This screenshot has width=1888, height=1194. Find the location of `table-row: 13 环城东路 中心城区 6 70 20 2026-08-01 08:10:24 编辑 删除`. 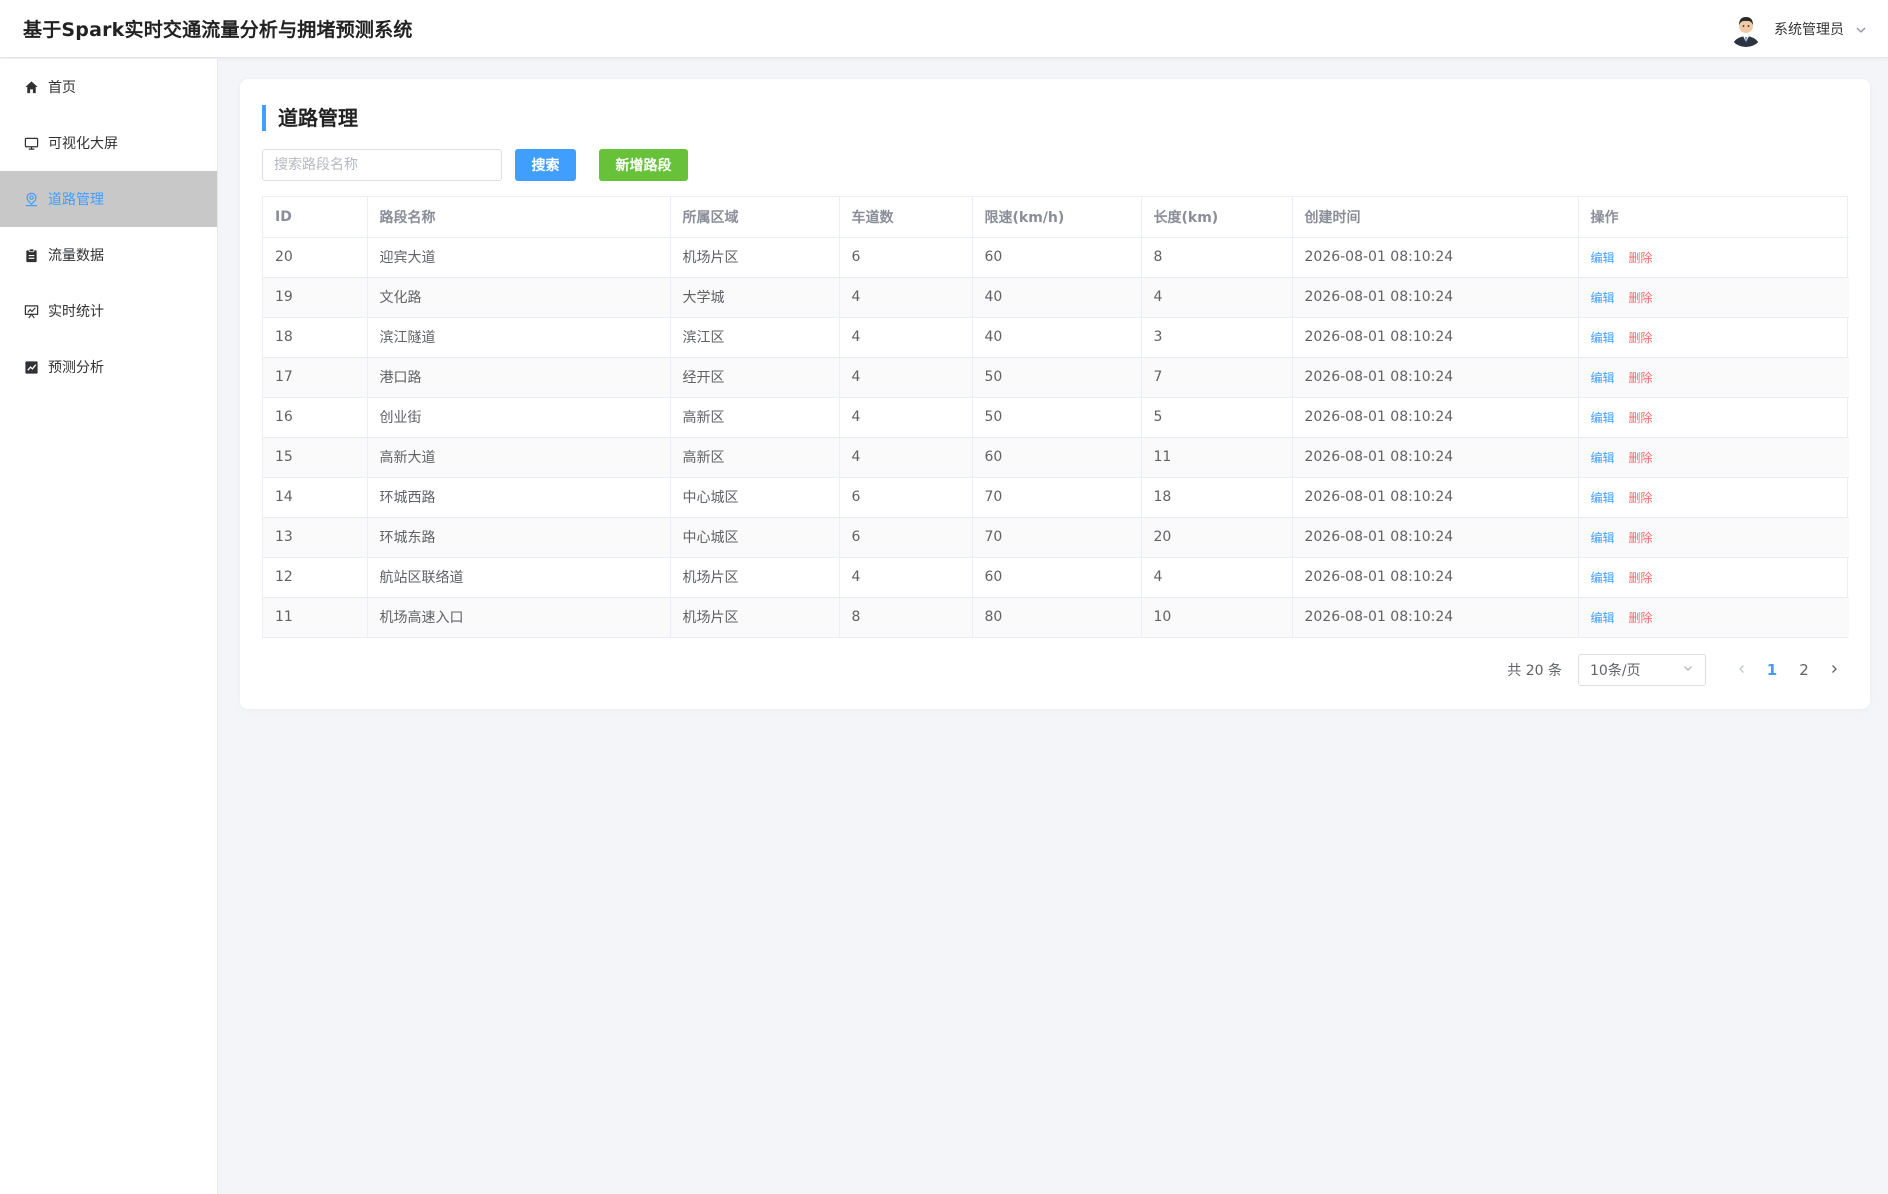

table-row: 13 环城东路 中心城区 6 70 20 2026-08-01 08:10:24 编辑 删除 is located at coordinates (1056, 537).